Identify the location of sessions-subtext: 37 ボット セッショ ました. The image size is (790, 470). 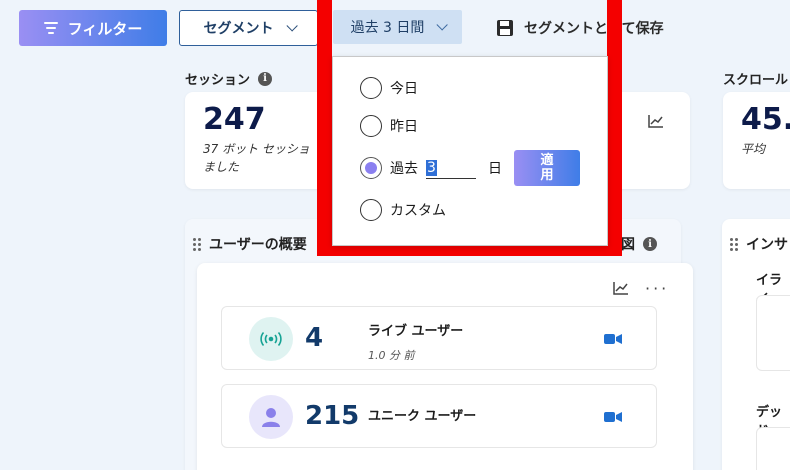
(256, 158).